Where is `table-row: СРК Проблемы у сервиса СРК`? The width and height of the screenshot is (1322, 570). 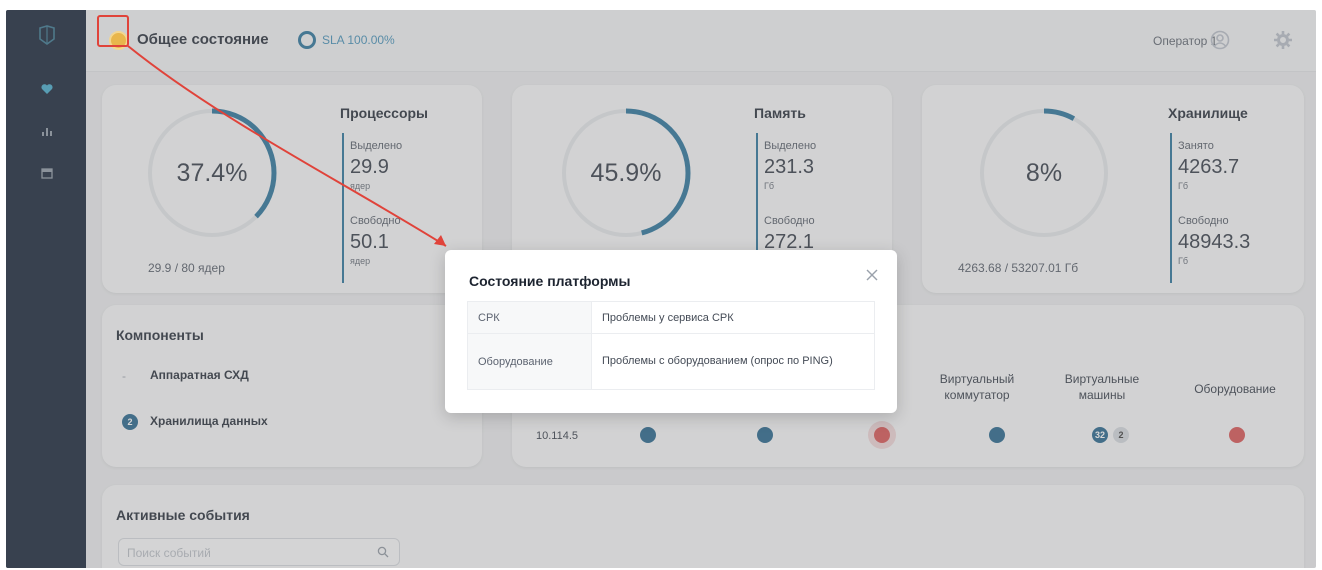
table-row: СРК Проблемы у сервиса СРК is located at coordinates (671, 317).